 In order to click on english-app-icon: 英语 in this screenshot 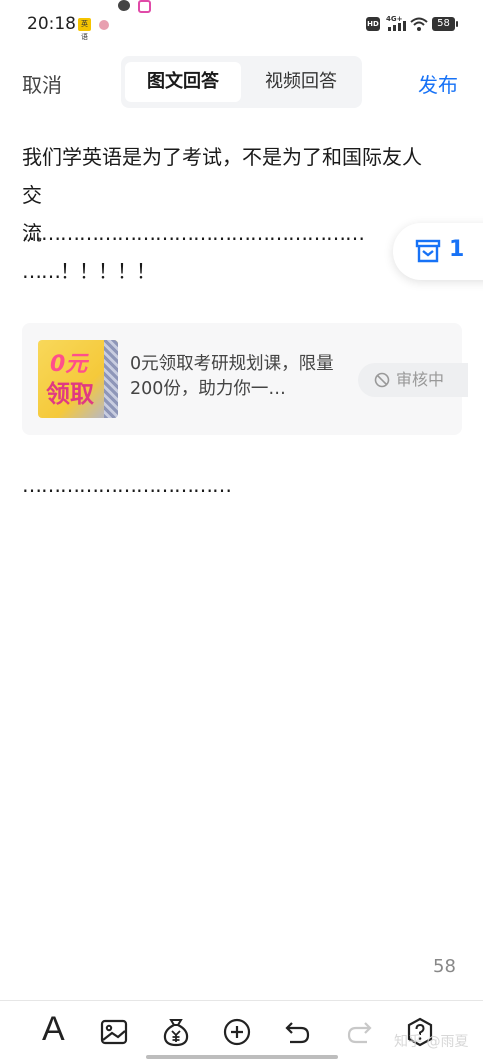, I will do `click(84, 29)`.